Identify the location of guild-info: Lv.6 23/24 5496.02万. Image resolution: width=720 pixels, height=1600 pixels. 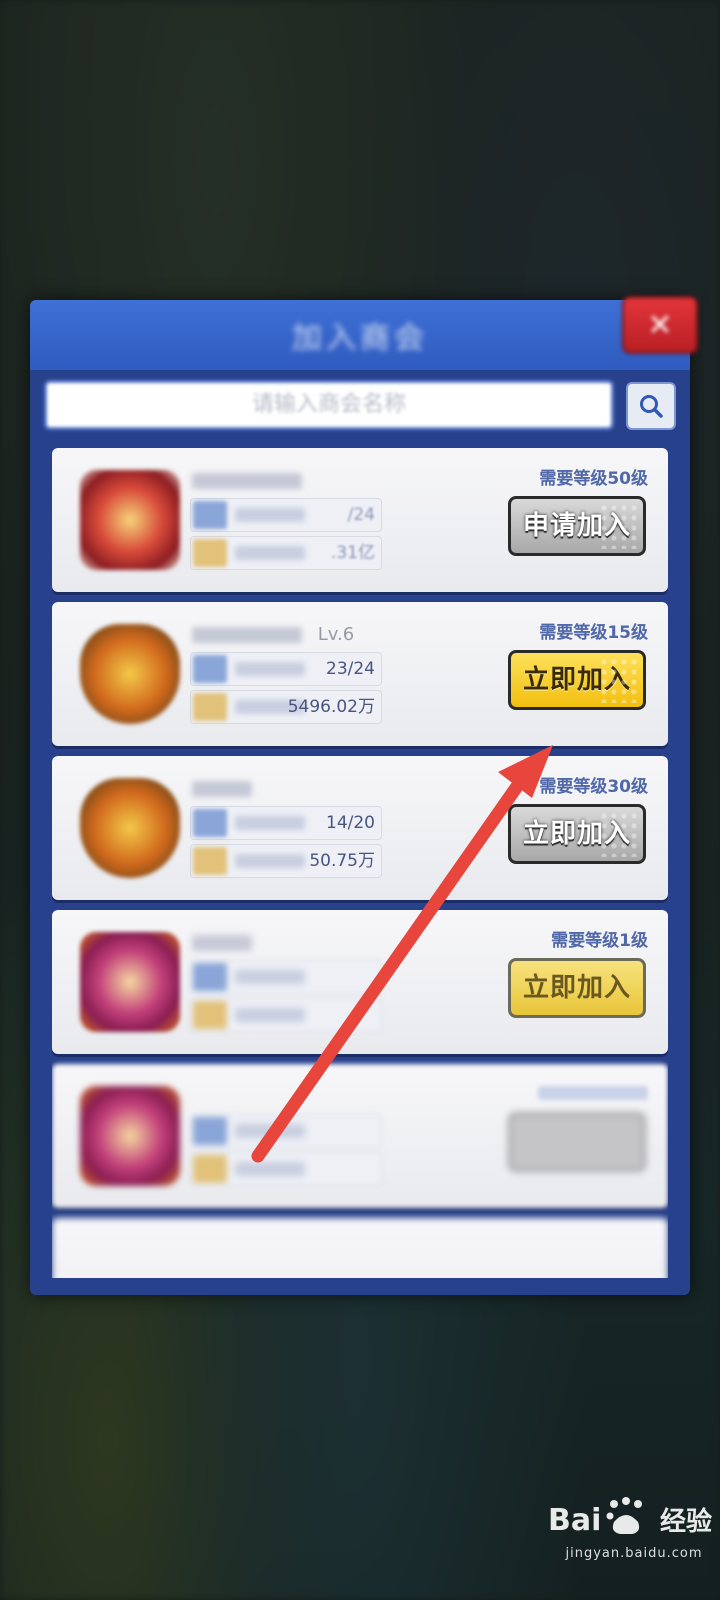
(295, 677).